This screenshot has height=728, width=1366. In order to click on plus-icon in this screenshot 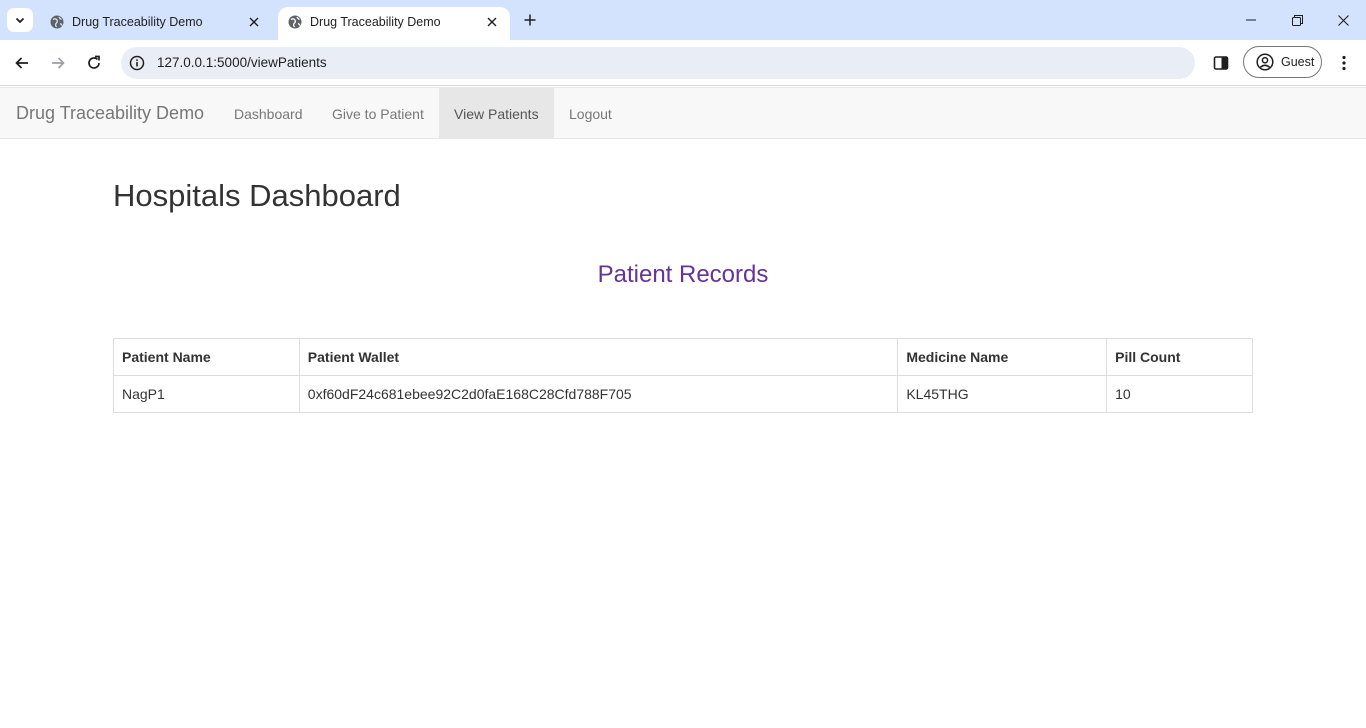, I will do `click(530, 20)`.